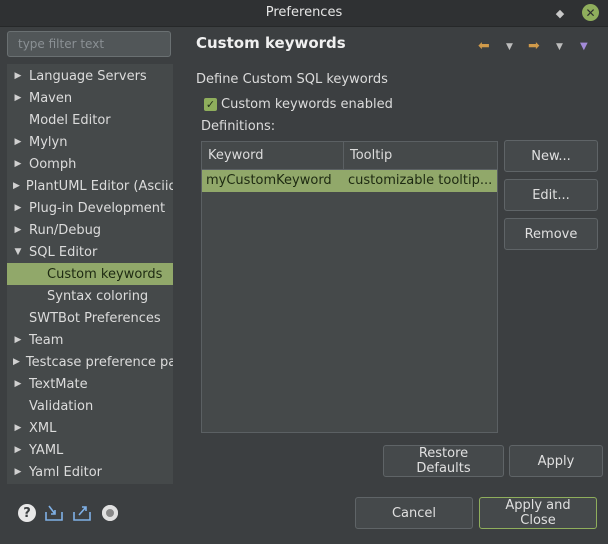 The height and width of the screenshot is (544, 608). What do you see at coordinates (210, 104) in the screenshot?
I see `checkmark-icon: ✓` at bounding box center [210, 104].